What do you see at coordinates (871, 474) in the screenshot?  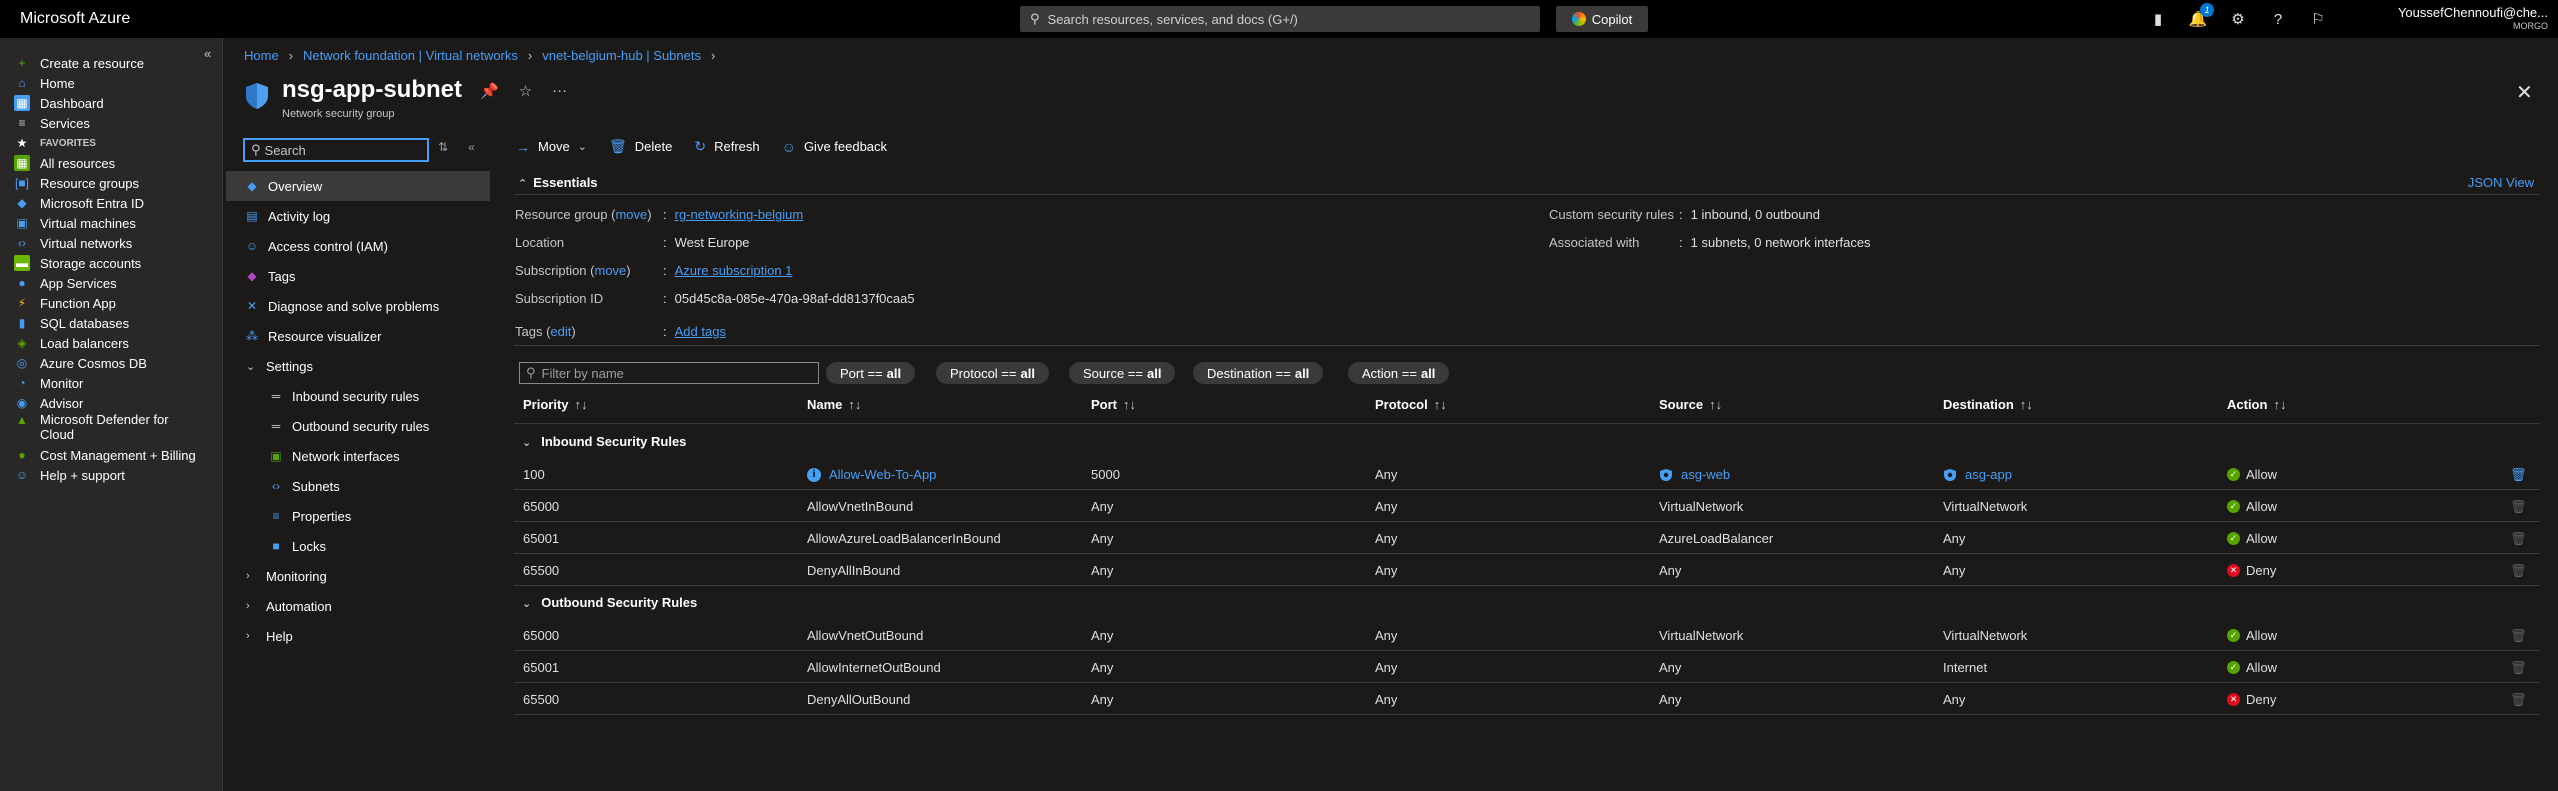 I see `rule-name: i Allow-Web-To-App` at bounding box center [871, 474].